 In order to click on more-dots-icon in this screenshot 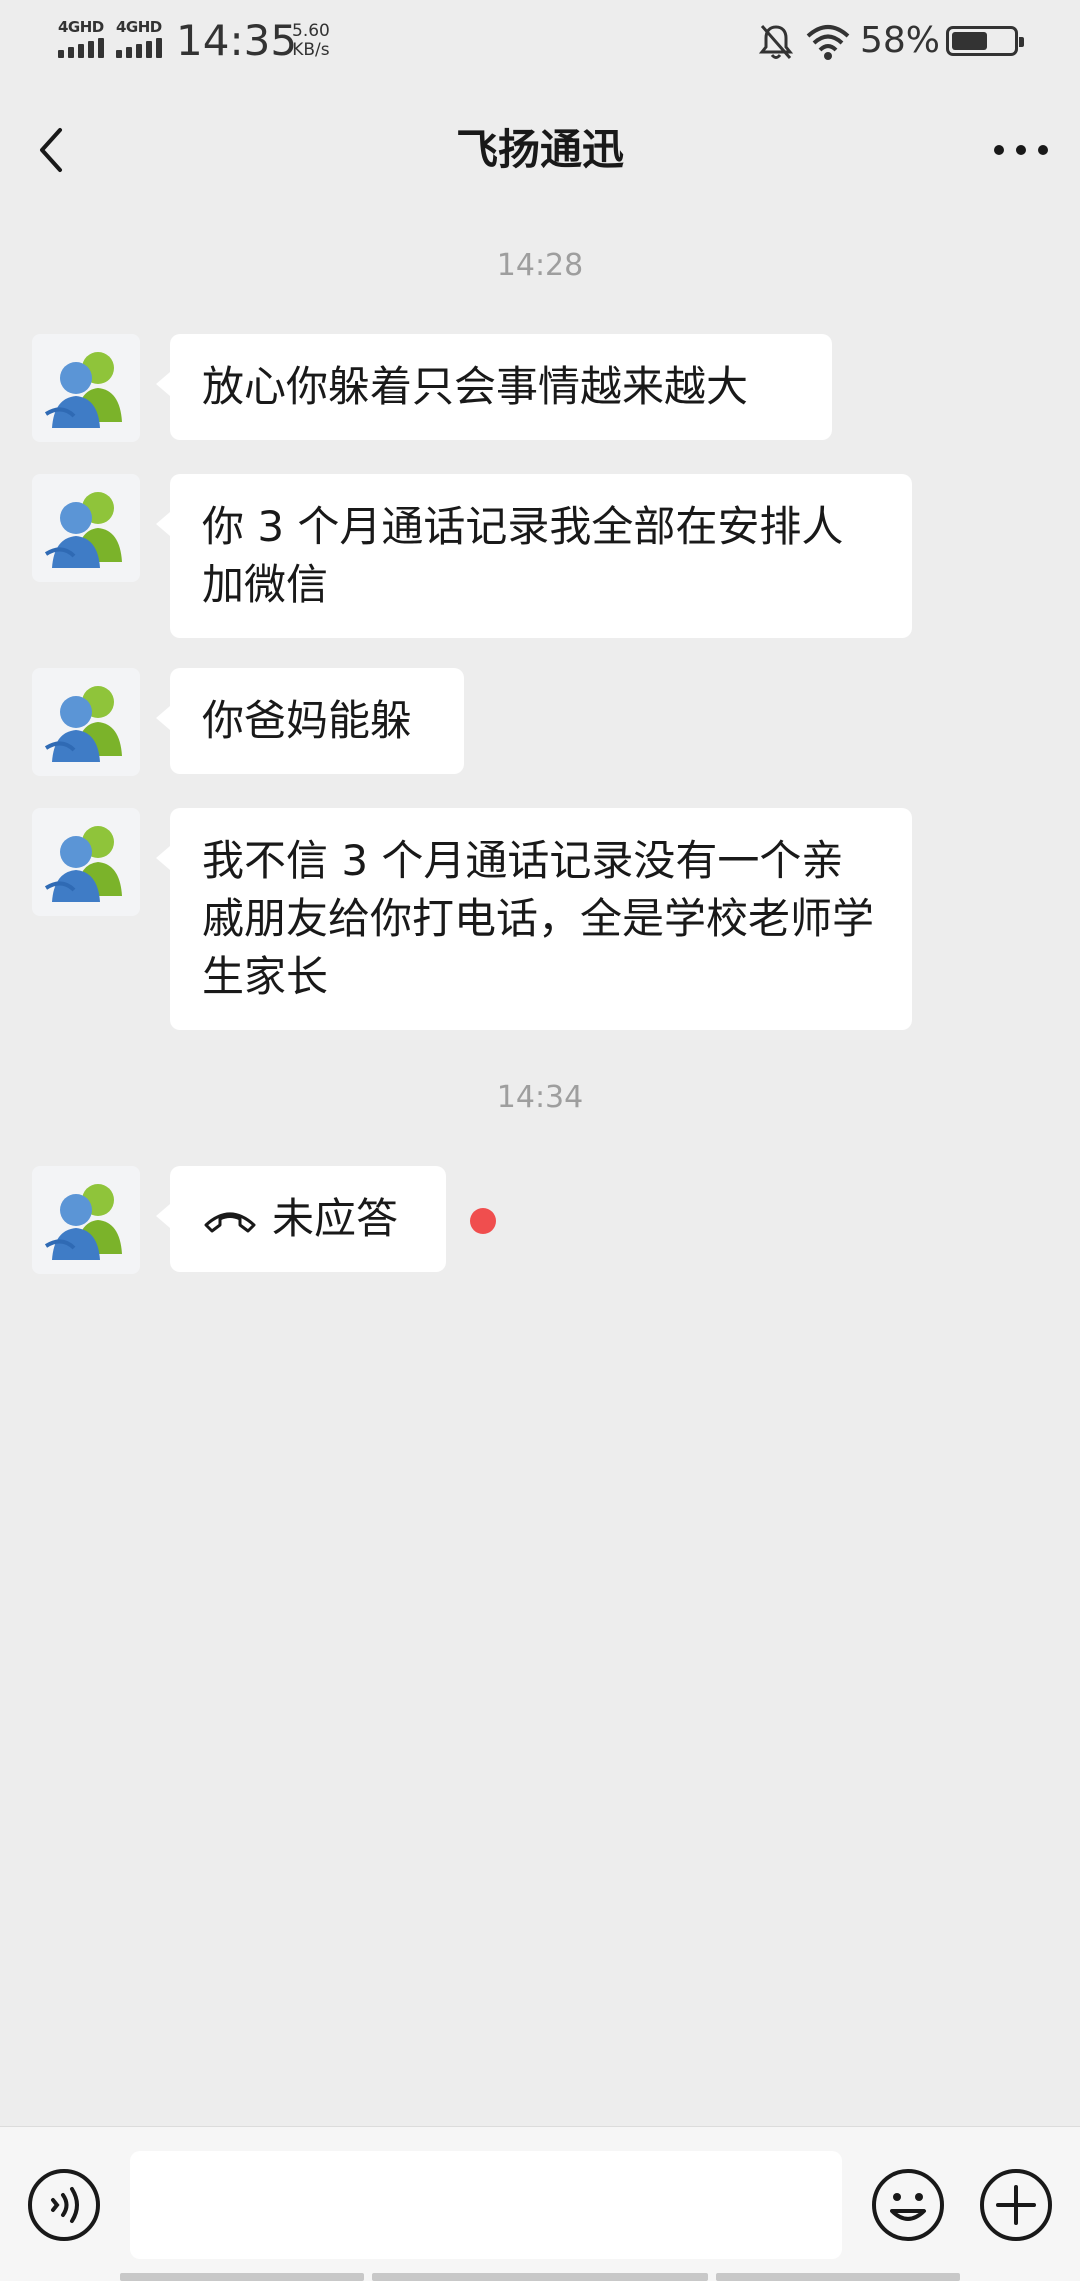, I will do `click(1021, 150)`.